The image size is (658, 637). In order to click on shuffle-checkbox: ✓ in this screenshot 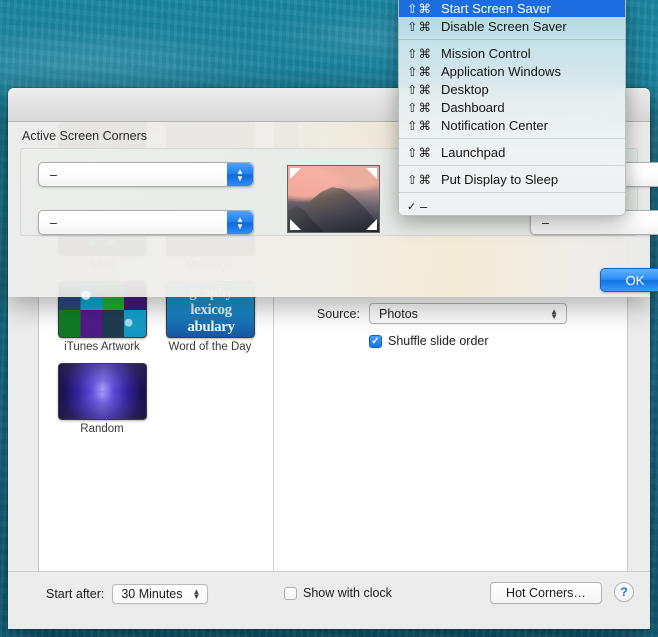, I will do `click(375, 341)`.